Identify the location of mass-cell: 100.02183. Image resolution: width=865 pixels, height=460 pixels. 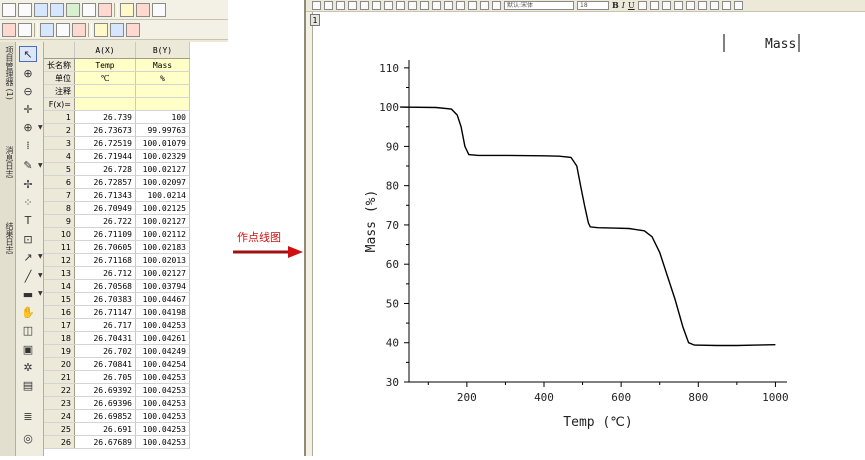
(162, 247).